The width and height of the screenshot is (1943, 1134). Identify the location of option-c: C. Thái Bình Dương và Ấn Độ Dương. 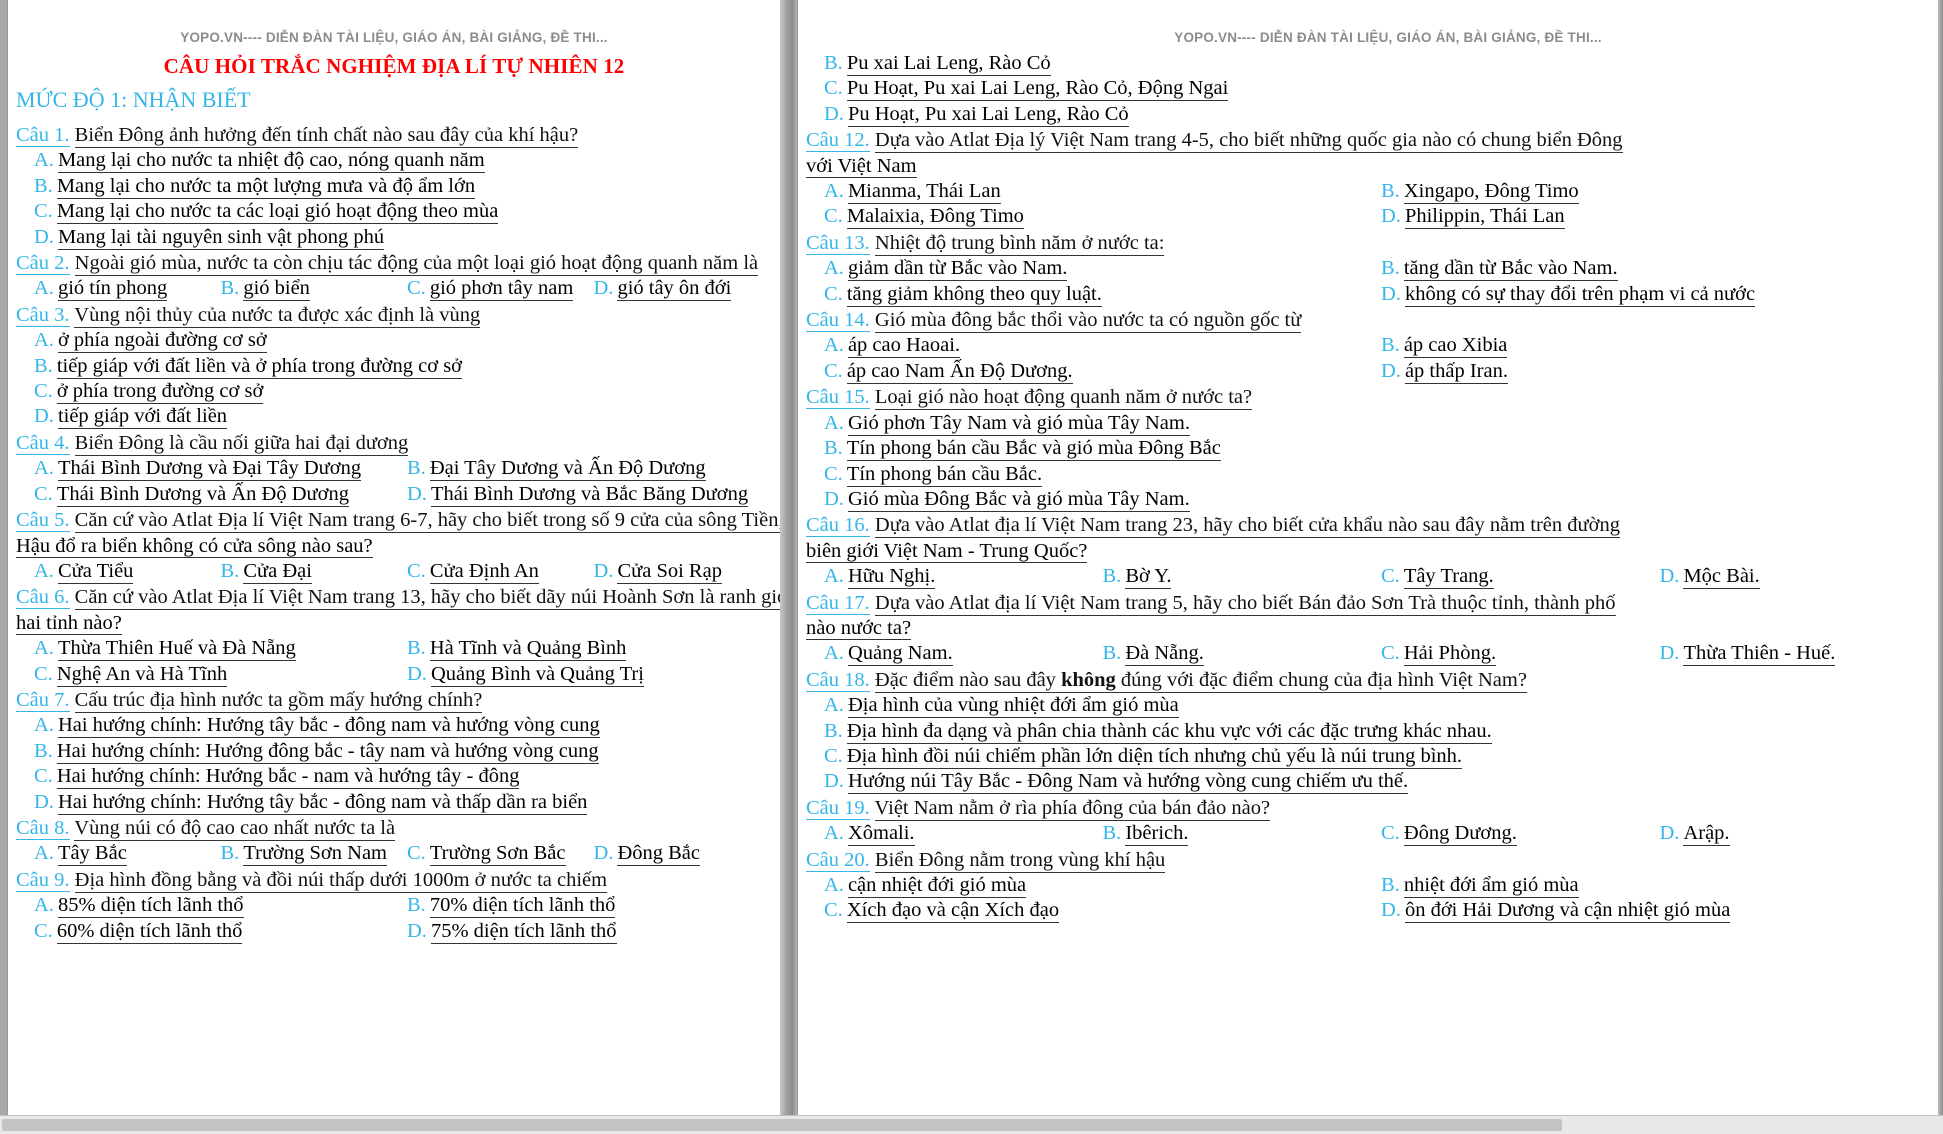
(220, 494).